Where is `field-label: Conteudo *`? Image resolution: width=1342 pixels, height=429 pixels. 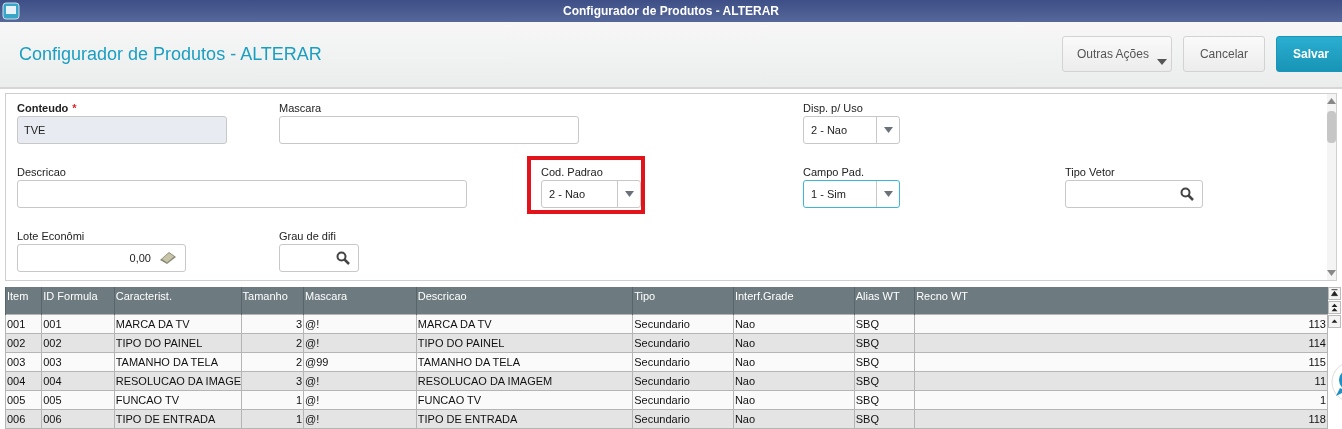 field-label: Conteudo * is located at coordinates (47, 107).